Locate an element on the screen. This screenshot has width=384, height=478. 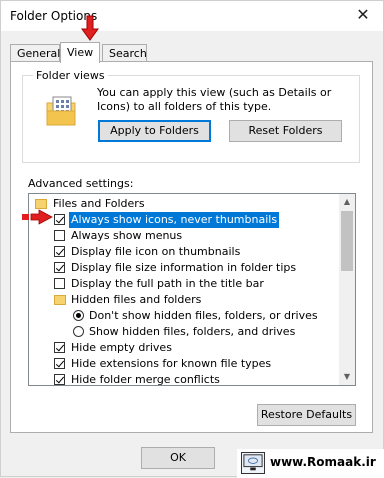
tab-general: General is located at coordinates (35, 52).